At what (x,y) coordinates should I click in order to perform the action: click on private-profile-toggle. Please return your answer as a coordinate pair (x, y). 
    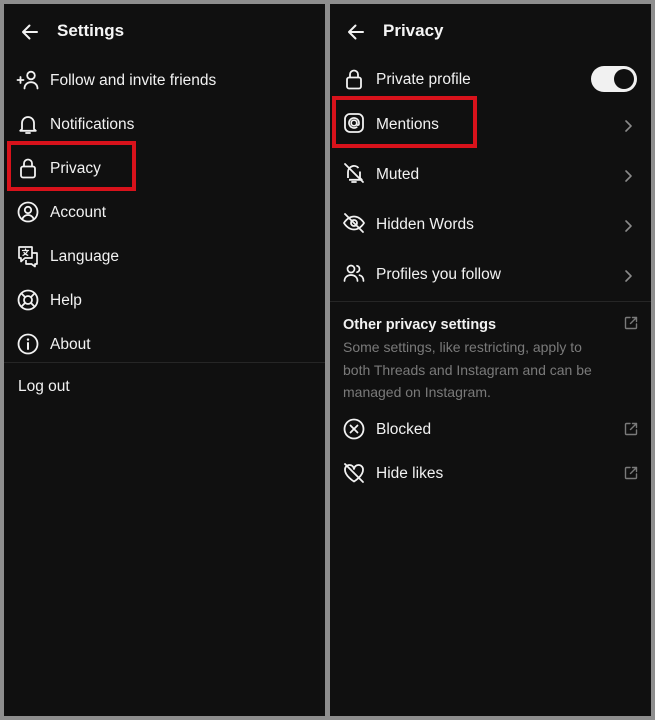
    Looking at the image, I should click on (614, 79).